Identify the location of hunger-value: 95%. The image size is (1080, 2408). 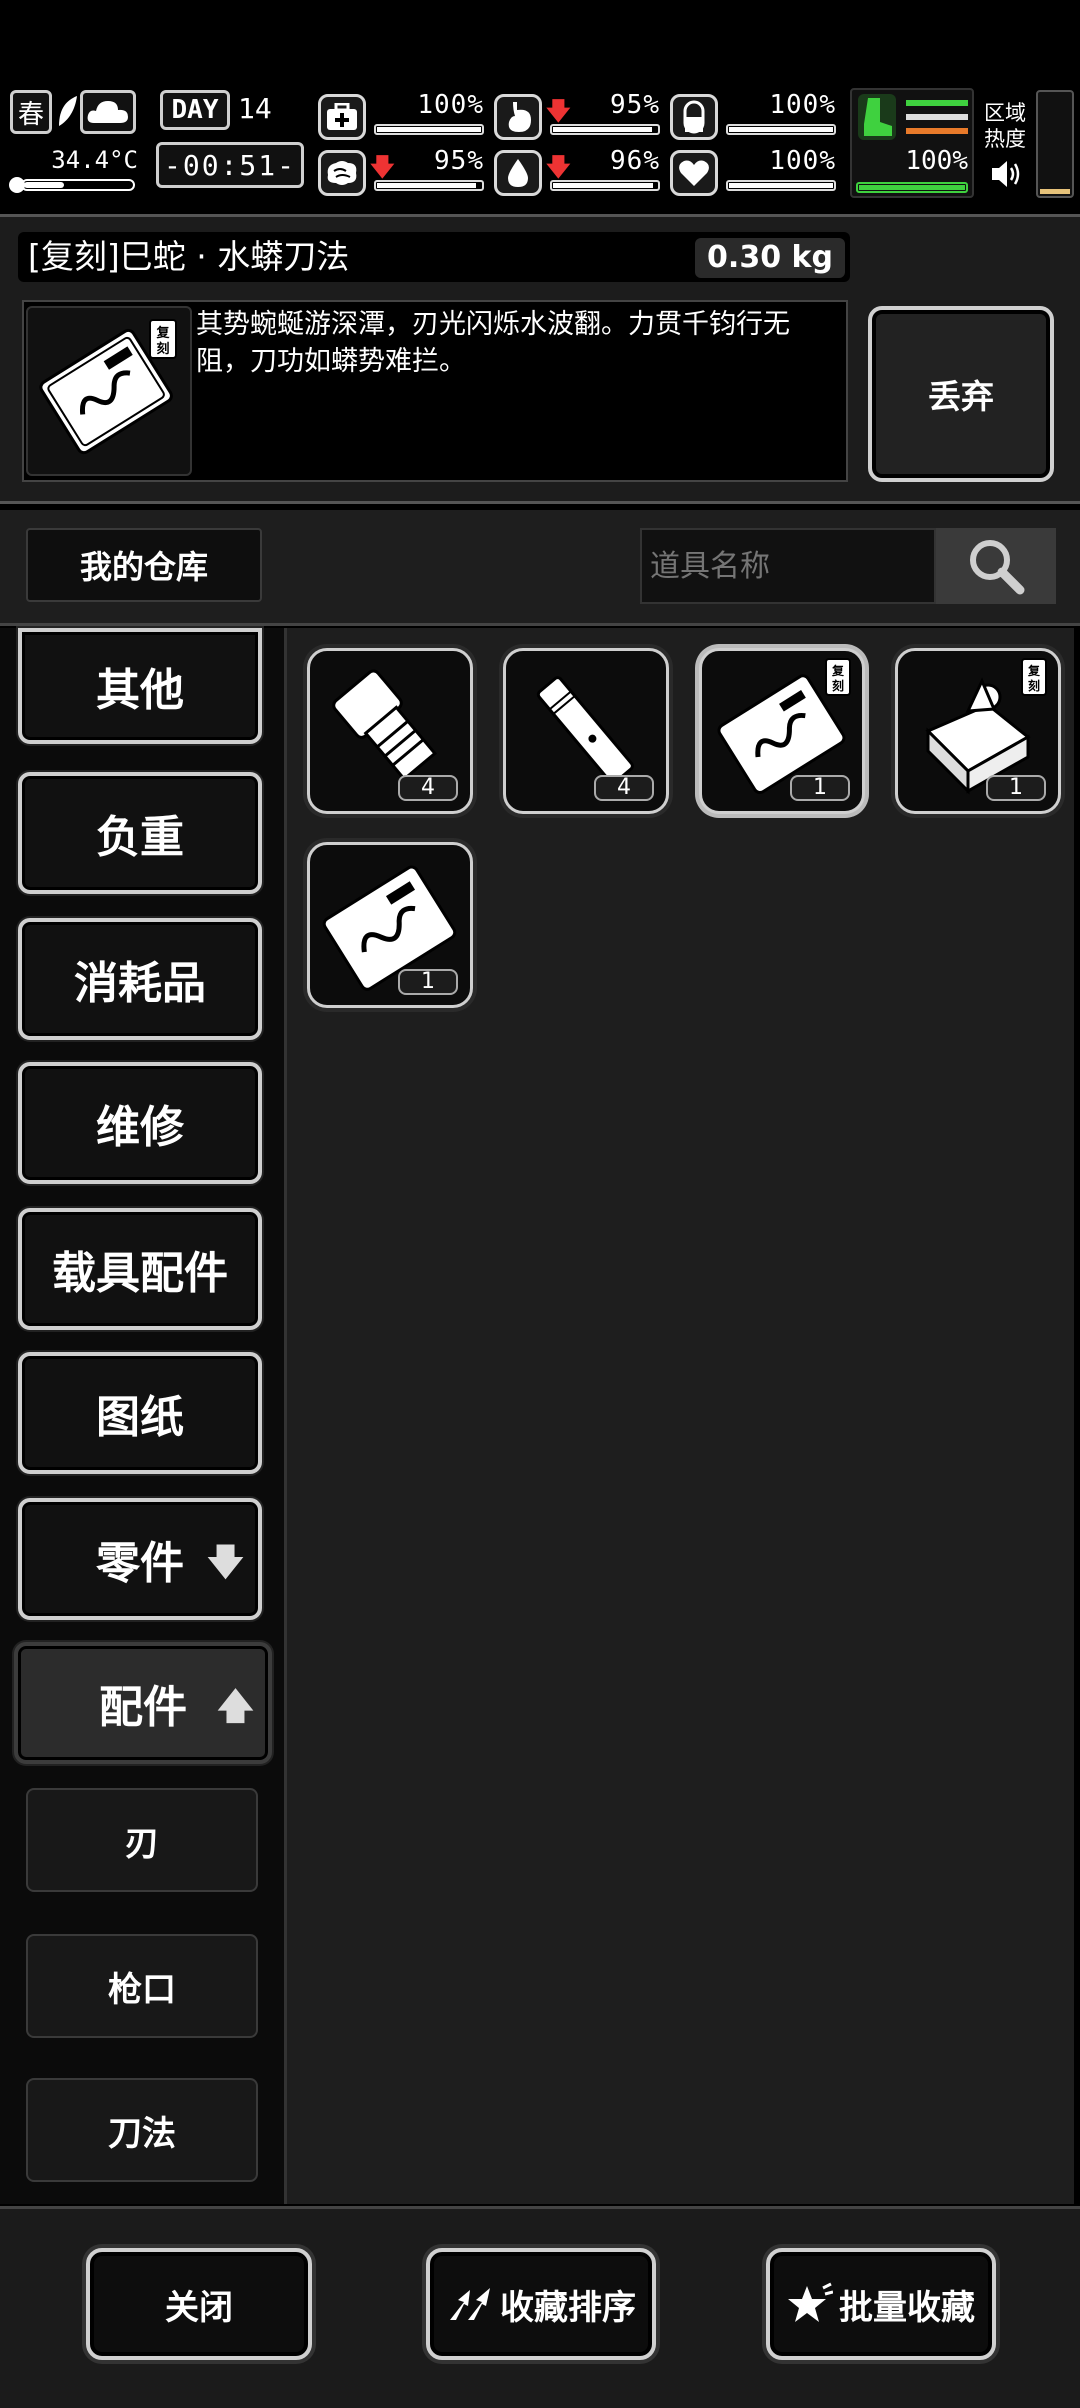
(635, 105).